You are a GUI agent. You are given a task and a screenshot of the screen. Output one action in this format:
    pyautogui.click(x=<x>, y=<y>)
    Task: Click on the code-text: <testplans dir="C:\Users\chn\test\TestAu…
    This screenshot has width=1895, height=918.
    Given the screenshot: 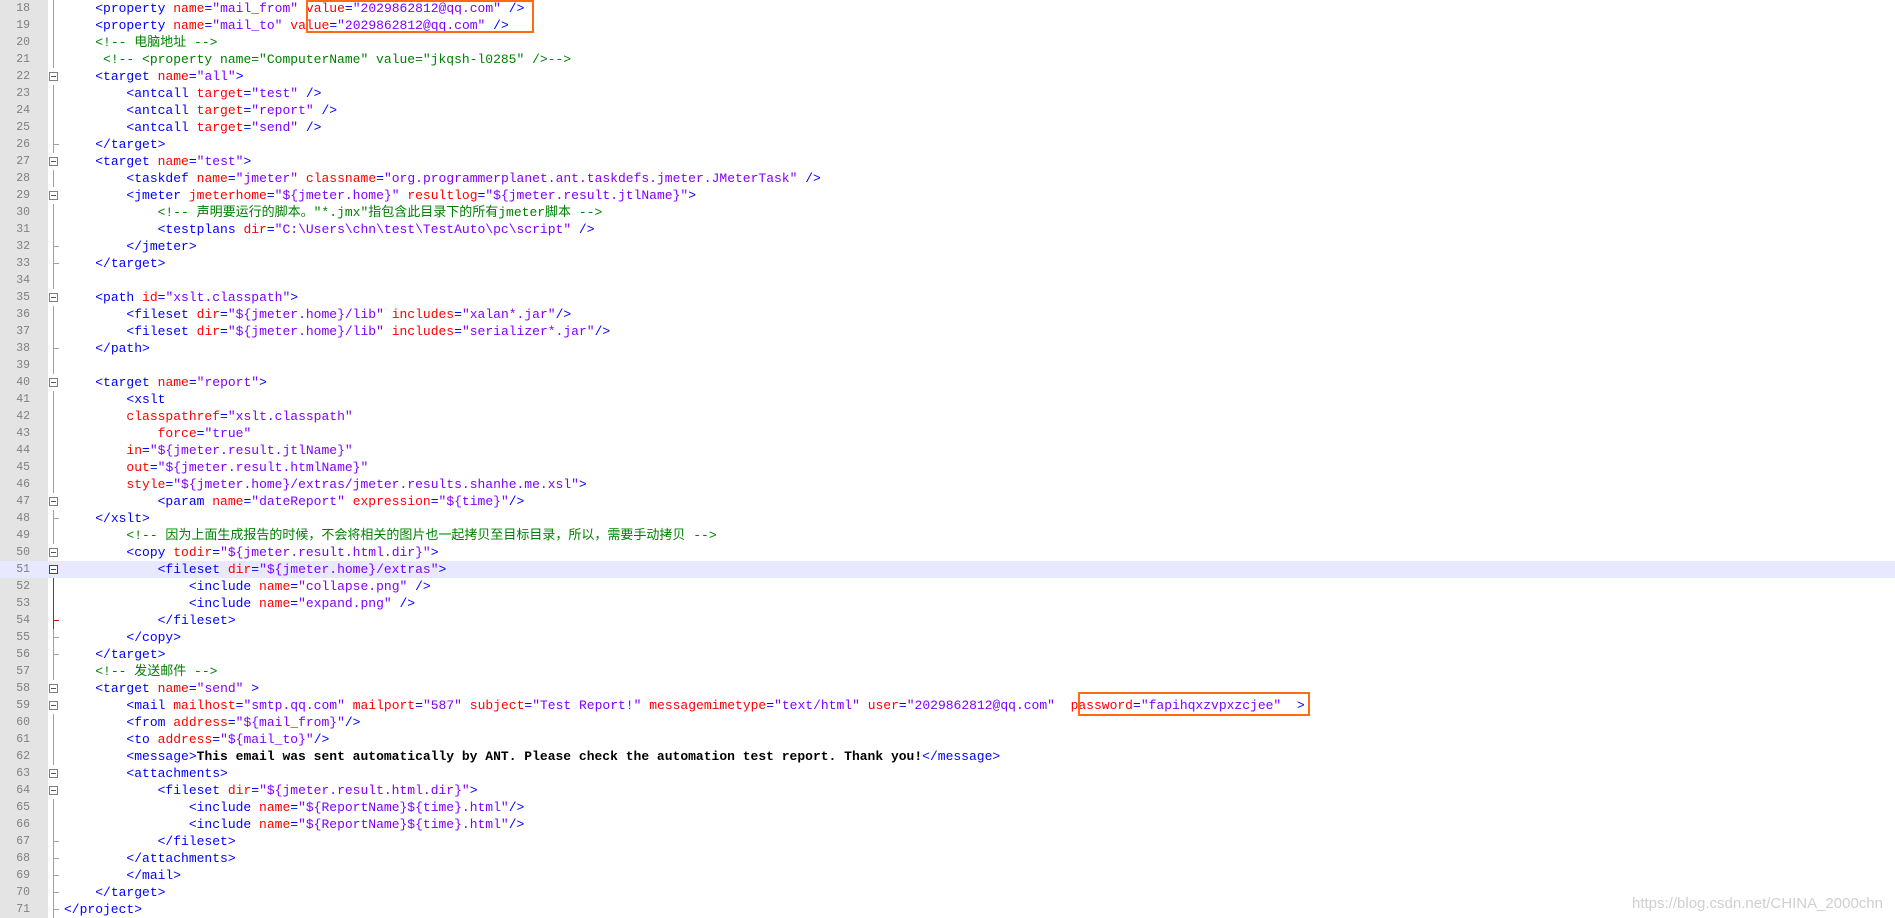 What is the action you would take?
    pyautogui.click(x=329, y=229)
    